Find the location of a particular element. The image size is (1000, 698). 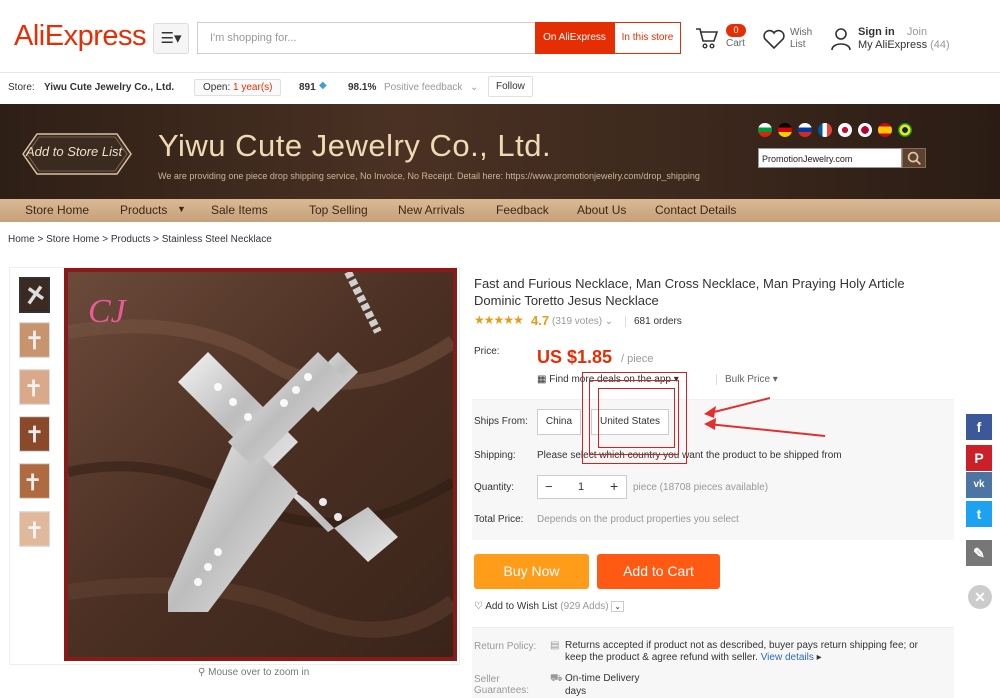

quantity-decrease-button: − is located at coordinates (549, 486).